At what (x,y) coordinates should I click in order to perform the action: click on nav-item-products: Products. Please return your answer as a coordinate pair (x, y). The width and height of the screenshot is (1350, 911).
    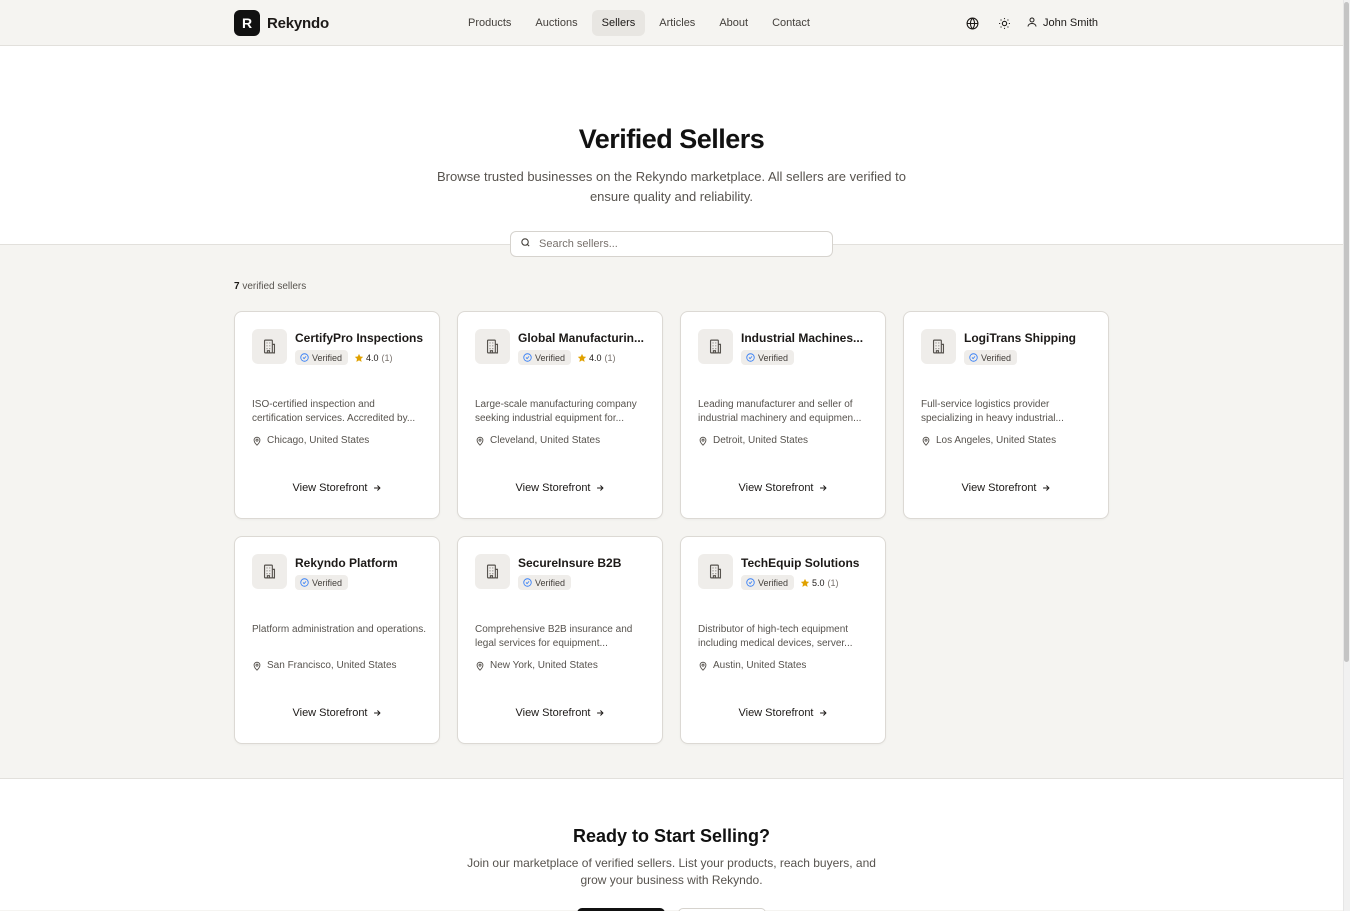
    Looking at the image, I should click on (489, 23).